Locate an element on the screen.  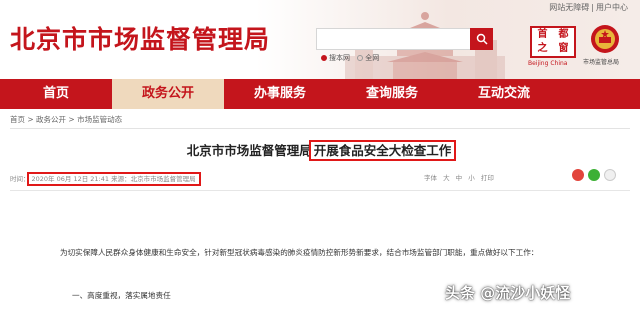
site-title: 北京市市场监督管理局 is located at coordinates (140, 38).